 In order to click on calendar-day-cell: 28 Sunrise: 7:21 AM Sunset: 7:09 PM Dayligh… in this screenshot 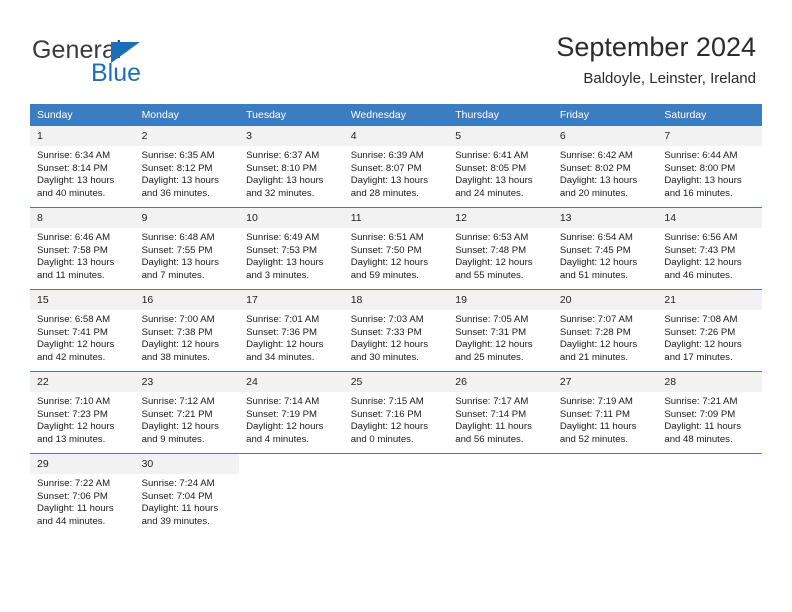, I will do `click(709, 412)`.